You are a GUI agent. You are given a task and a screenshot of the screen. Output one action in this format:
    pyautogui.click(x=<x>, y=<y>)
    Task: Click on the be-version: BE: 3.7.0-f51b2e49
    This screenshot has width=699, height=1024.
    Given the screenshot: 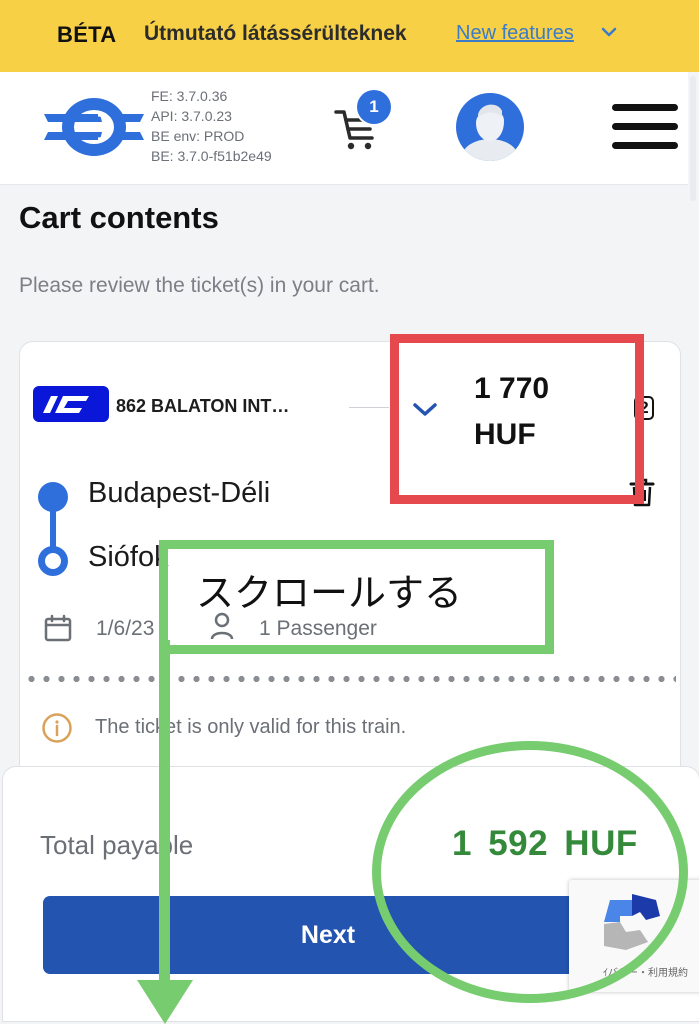 What is the action you would take?
    pyautogui.click(x=211, y=156)
    